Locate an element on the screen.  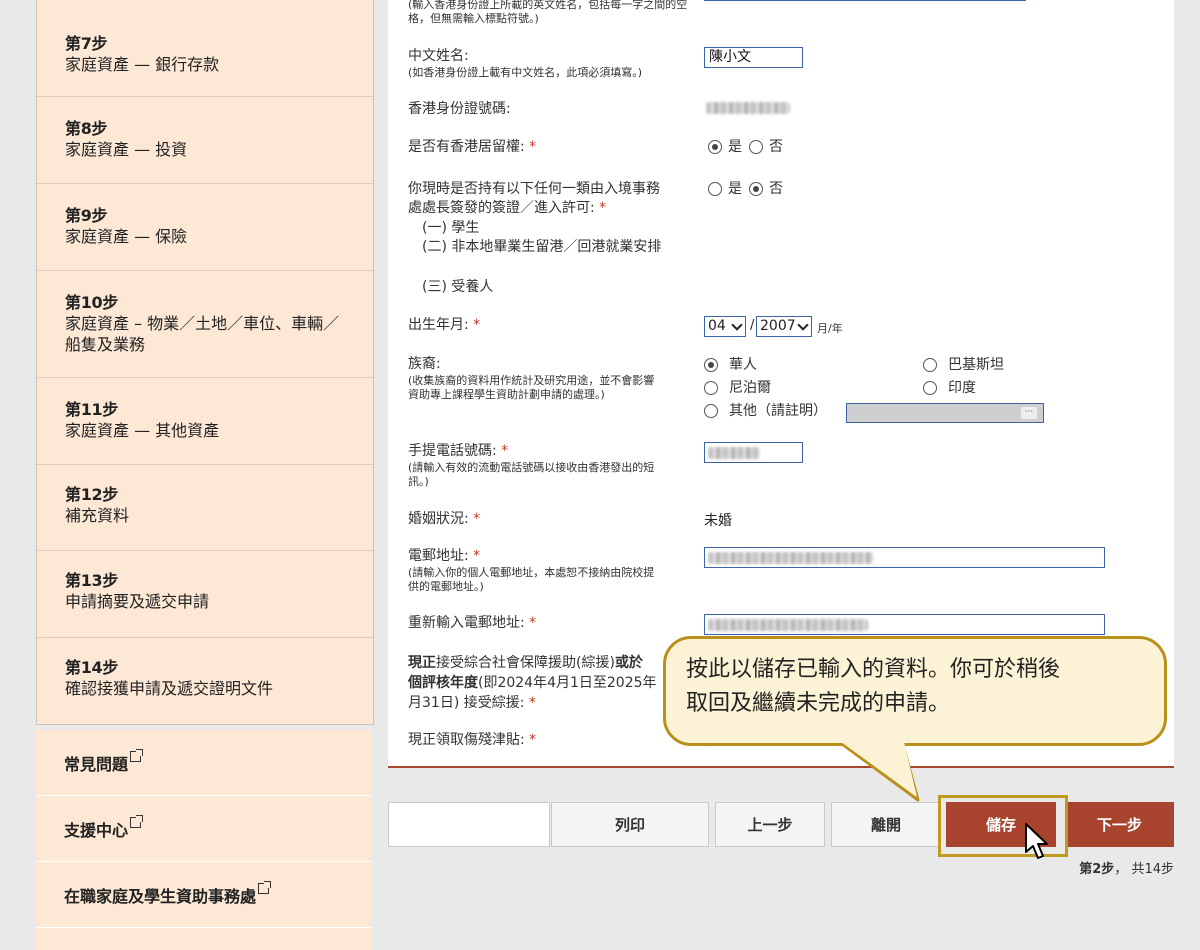
abode-yes-radio is located at coordinates (715, 147).